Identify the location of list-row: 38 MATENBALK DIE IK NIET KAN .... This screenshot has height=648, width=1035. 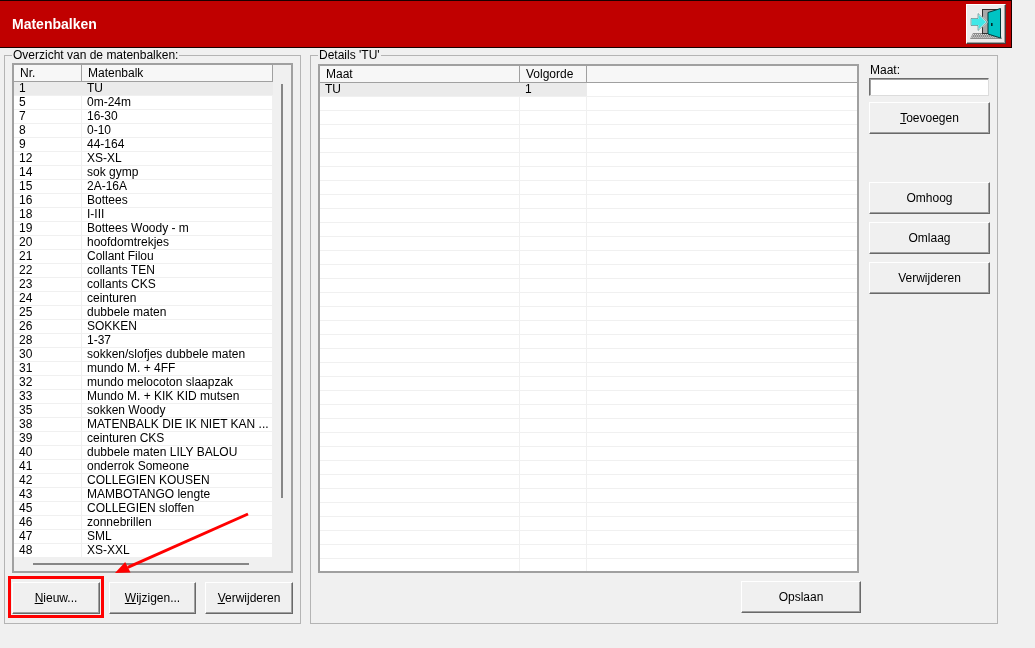
(143, 424).